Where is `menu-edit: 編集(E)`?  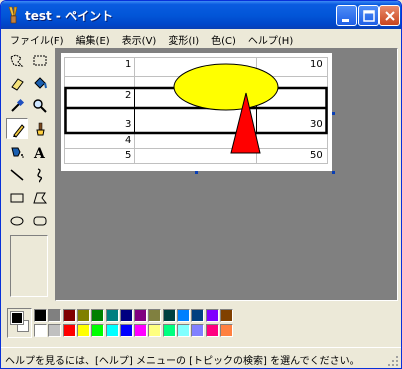
menu-edit: 編集(E) is located at coordinates (93, 38).